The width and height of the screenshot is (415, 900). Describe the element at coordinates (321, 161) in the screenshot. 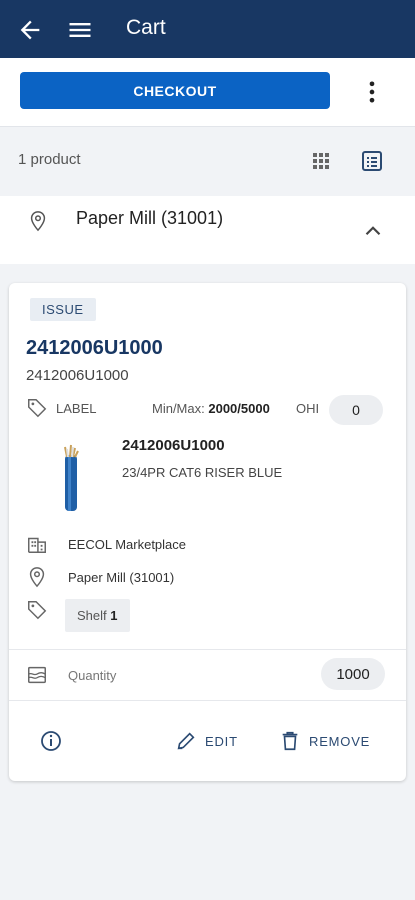

I see `grid-view-icon` at that location.